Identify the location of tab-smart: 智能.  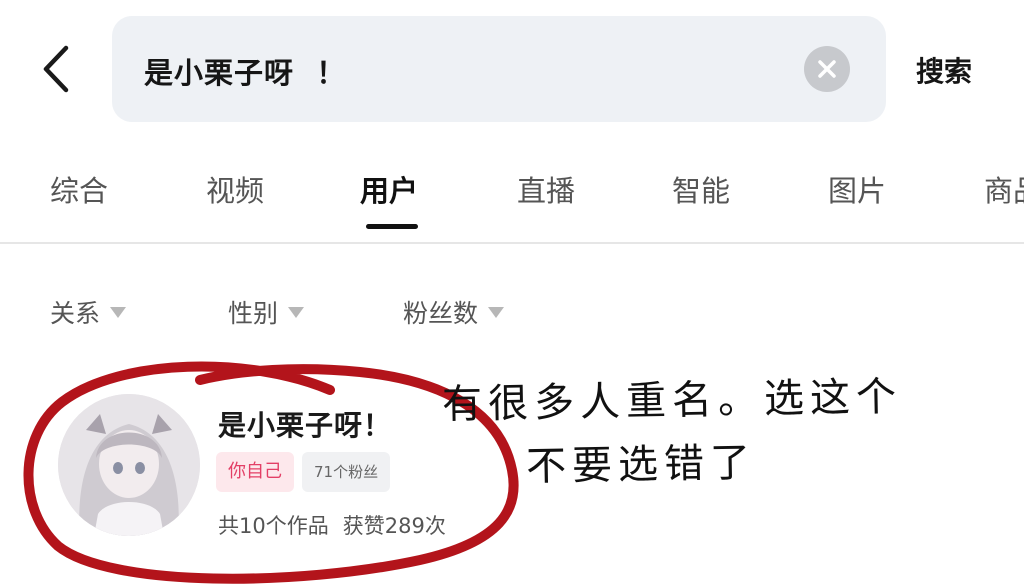
(701, 189).